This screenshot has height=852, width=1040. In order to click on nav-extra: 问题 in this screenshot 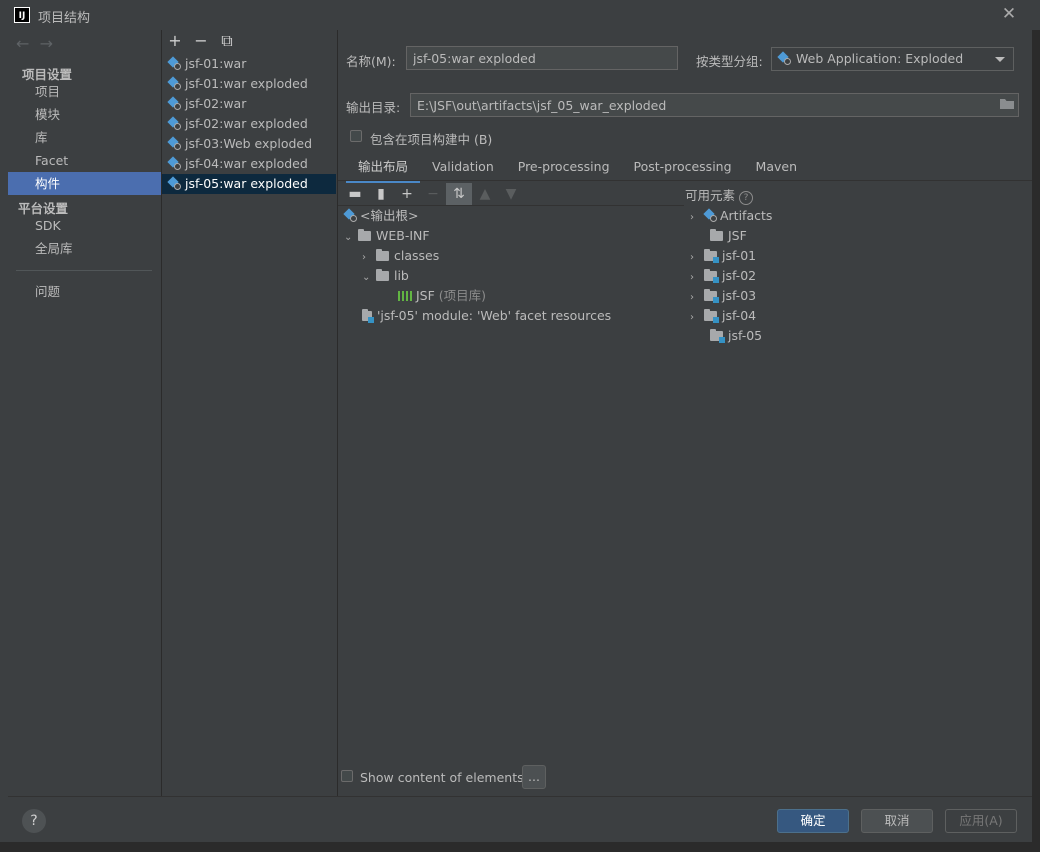, I will do `click(84, 291)`.